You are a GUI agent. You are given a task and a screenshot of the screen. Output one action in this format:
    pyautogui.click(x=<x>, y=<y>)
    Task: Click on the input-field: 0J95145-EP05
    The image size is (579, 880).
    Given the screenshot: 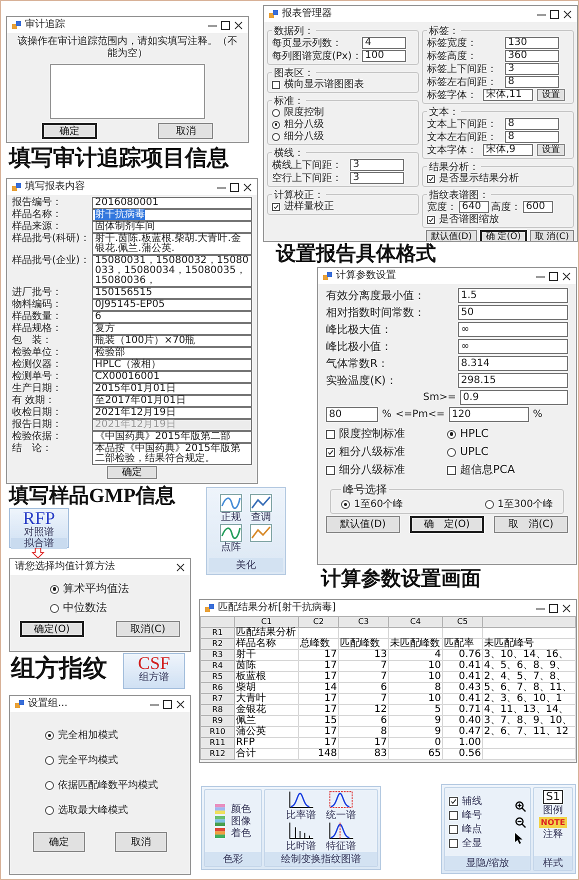 What is the action you would take?
    pyautogui.click(x=172, y=305)
    